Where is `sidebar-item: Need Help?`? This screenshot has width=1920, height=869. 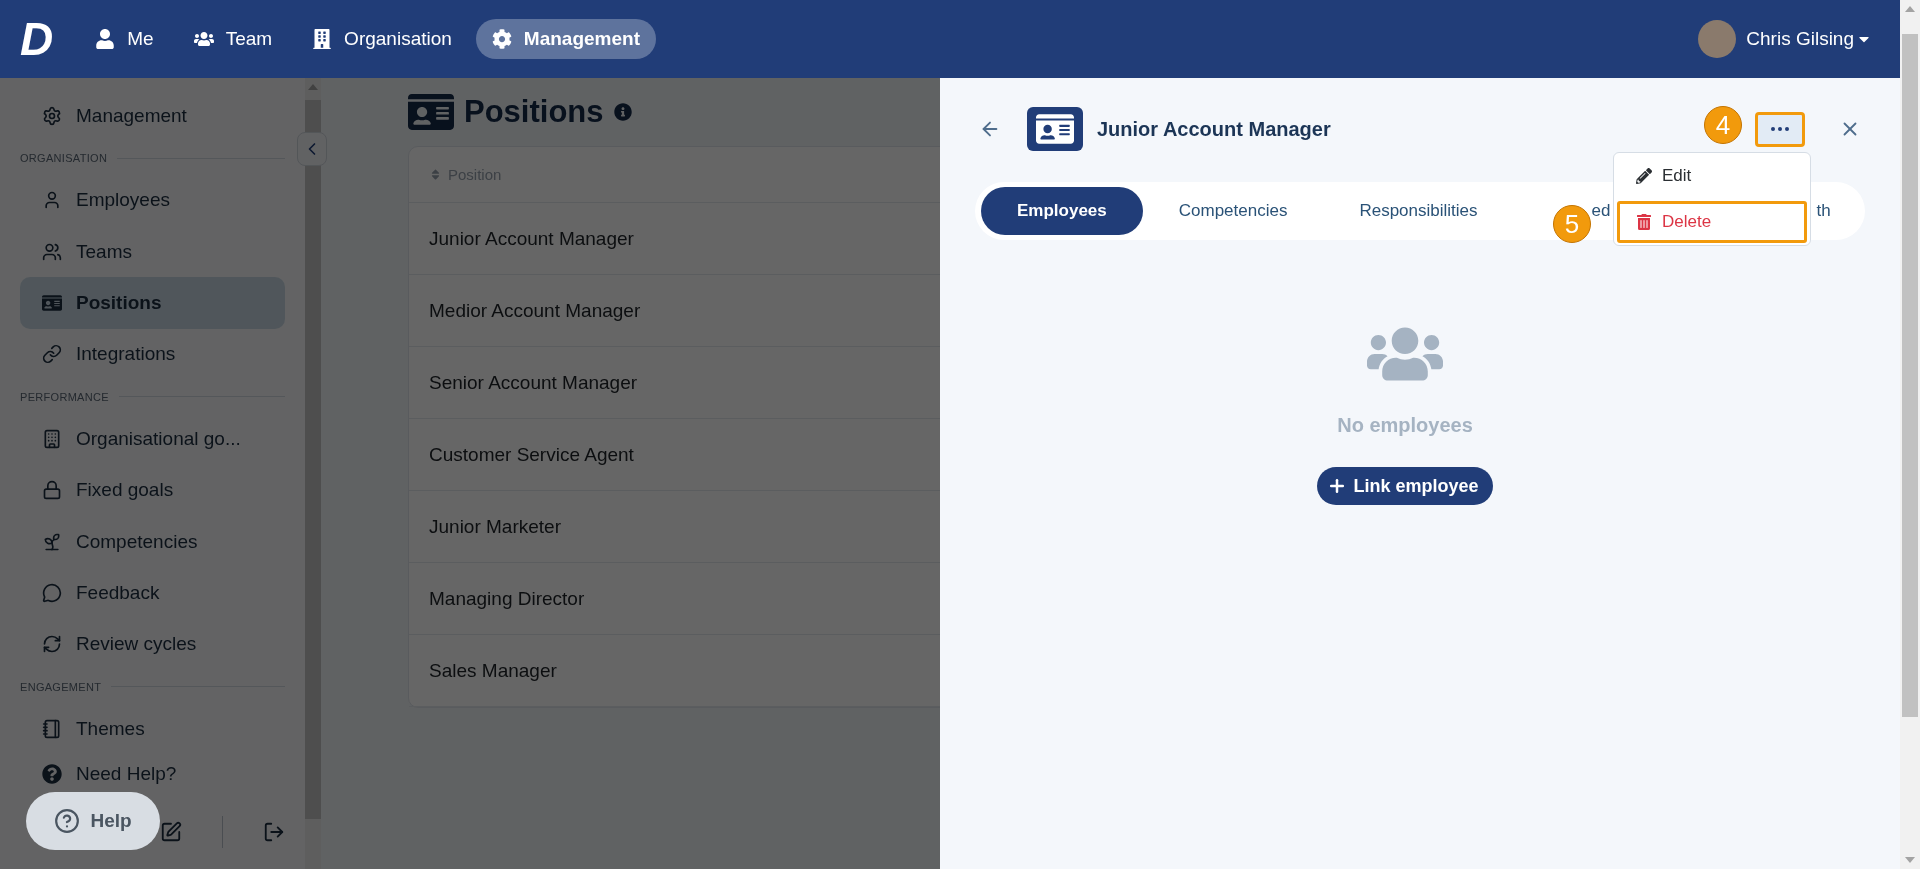
sidebar-item: Need Help? is located at coordinates (152, 774).